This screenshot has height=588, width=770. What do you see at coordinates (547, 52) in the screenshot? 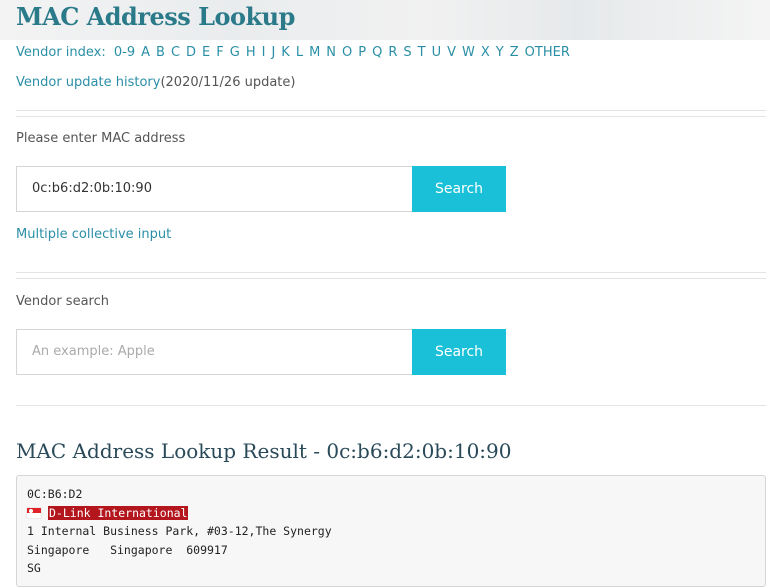
I see `vendor-index-link-other: OTHER` at bounding box center [547, 52].